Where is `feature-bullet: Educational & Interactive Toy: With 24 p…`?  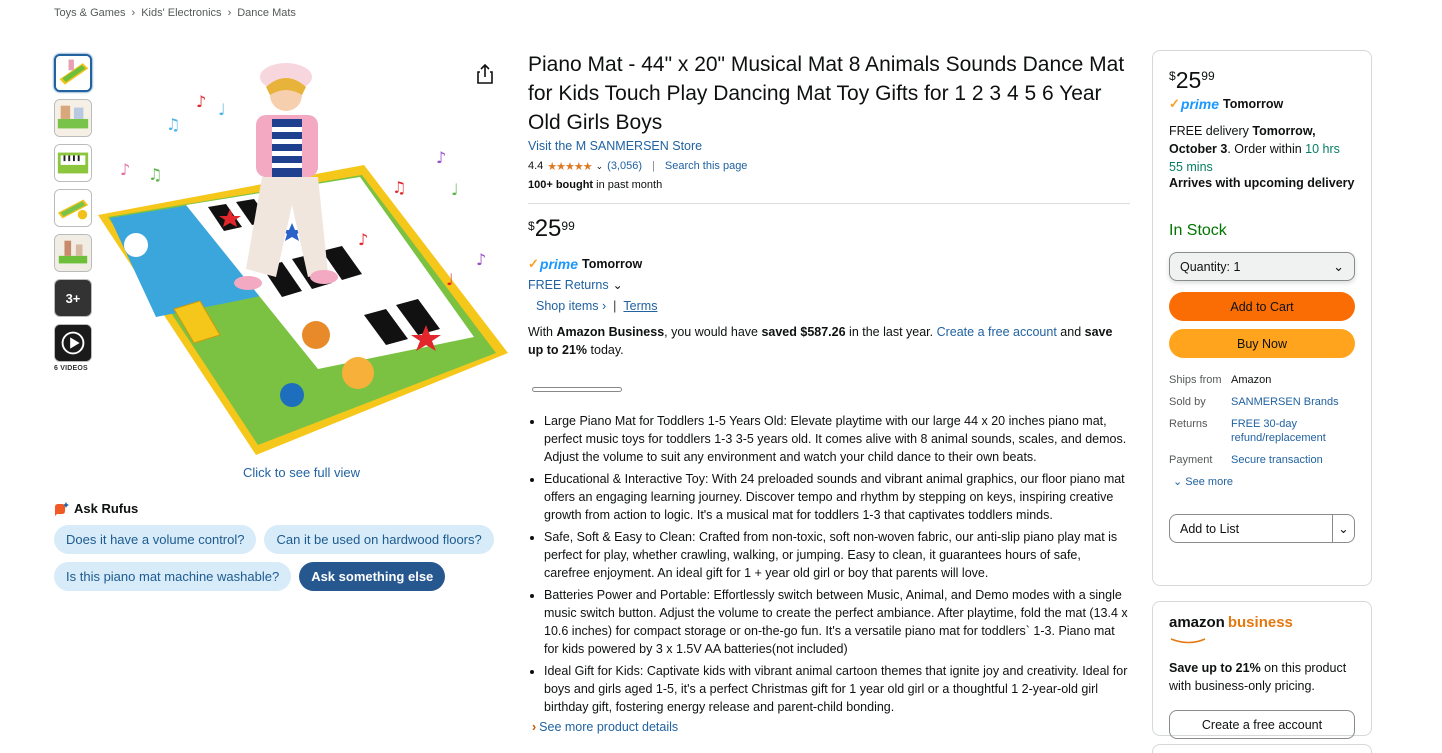
feature-bullet: Educational & Interactive Toy: With 24 p… is located at coordinates (837, 497).